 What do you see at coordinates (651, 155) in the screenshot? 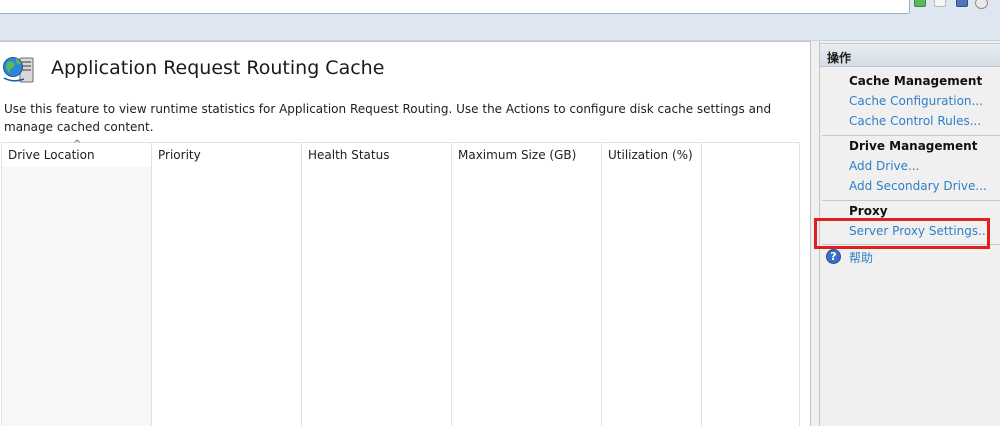
I see `column-header: Utilization (%)` at bounding box center [651, 155].